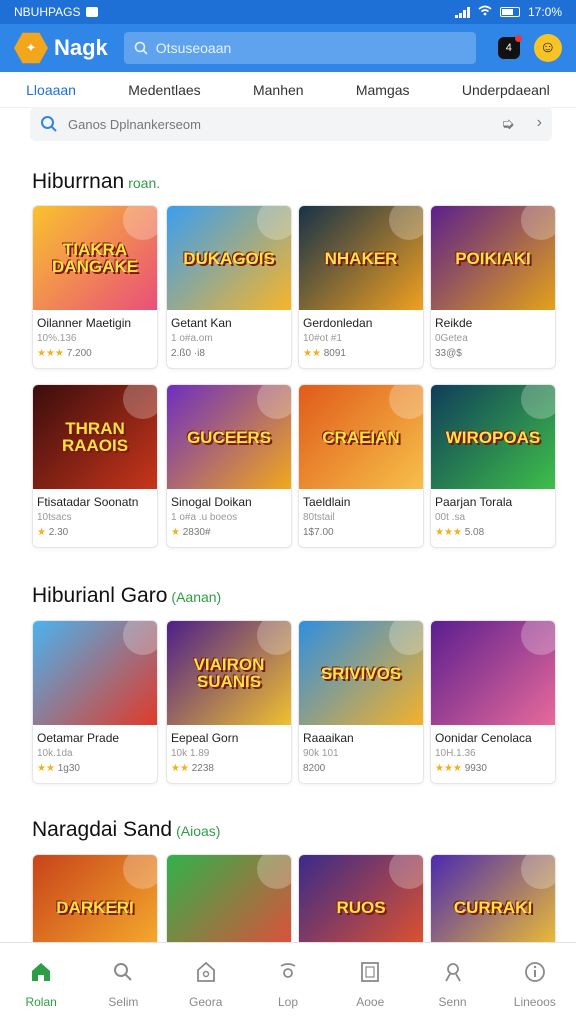 The image size is (576, 1024). I want to click on game-artwork: THRAN RAAOIS, so click(95, 437).